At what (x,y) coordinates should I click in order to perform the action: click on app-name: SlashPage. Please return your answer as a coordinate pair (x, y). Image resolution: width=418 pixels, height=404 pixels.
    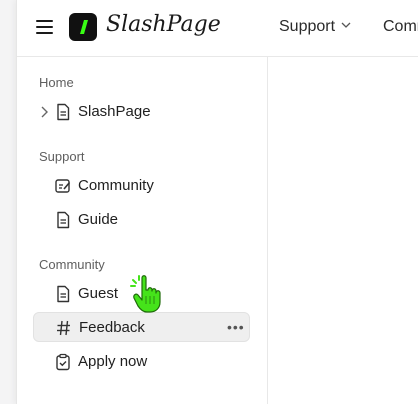
    Looking at the image, I should click on (163, 24).